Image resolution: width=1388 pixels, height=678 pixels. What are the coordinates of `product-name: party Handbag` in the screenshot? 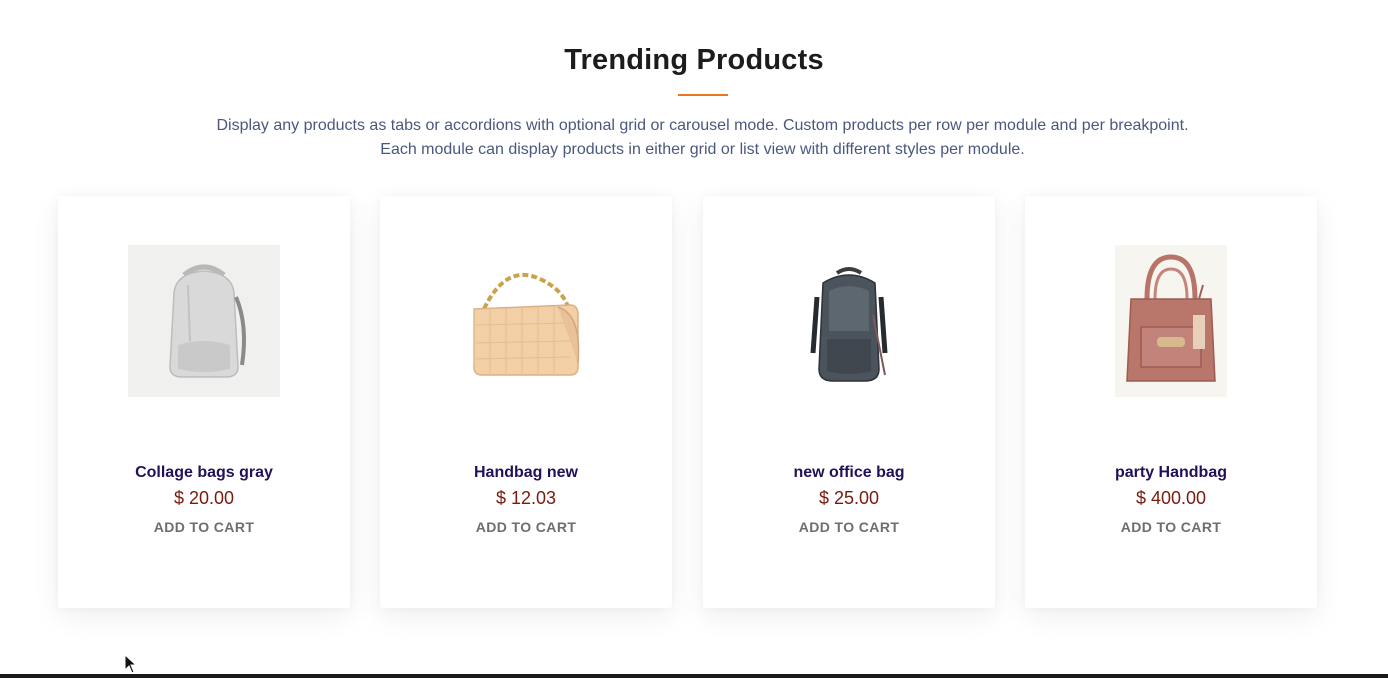 It's located at (1171, 473).